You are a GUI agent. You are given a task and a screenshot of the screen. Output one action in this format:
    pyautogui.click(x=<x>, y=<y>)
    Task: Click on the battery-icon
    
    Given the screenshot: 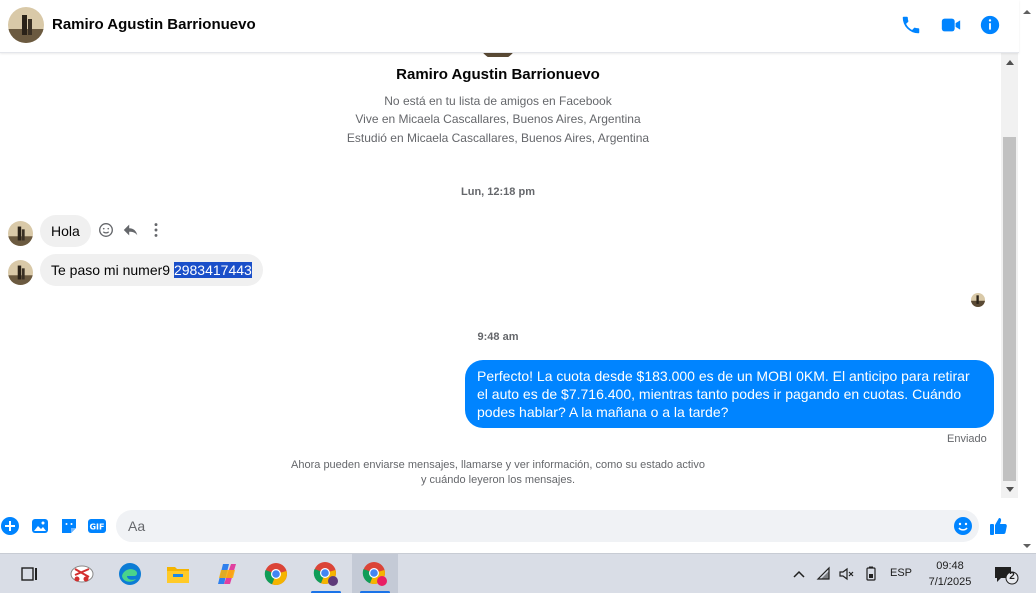 What is the action you would take?
    pyautogui.click(x=871, y=574)
    